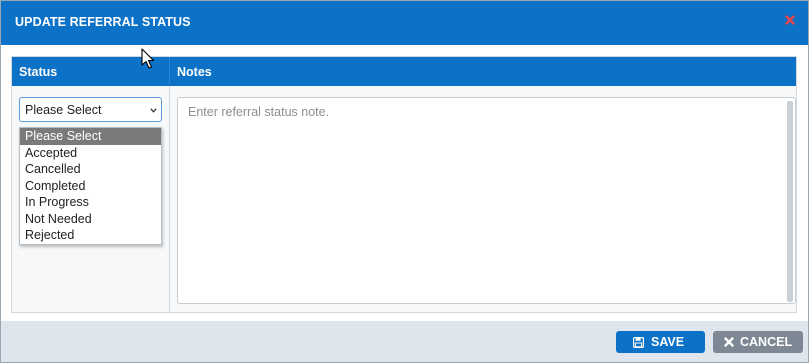 The height and width of the screenshot is (363, 809). Describe the element at coordinates (90, 202) in the screenshot. I see `status-option-in-progress: In Progress` at that location.